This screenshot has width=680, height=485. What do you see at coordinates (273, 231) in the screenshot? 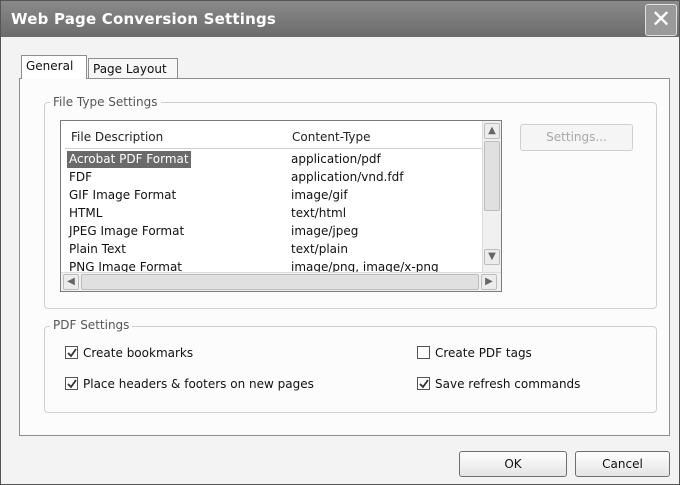
I see `list-item: JPEG Image Format image/jpeg` at bounding box center [273, 231].